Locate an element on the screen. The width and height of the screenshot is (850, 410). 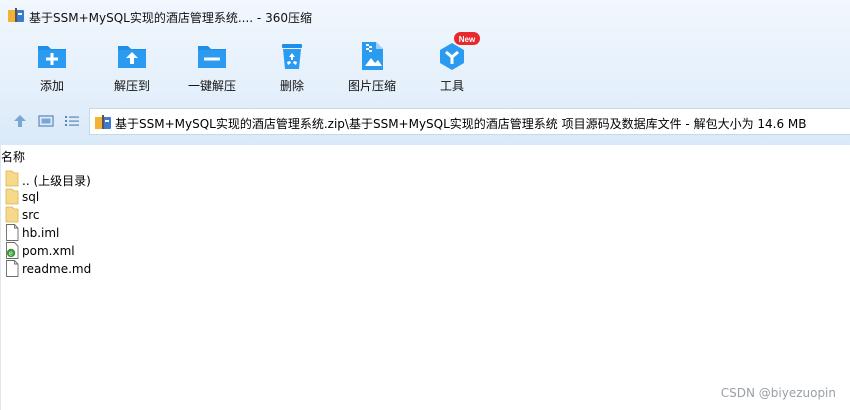
xml-file-icon: e is located at coordinates (12, 250).